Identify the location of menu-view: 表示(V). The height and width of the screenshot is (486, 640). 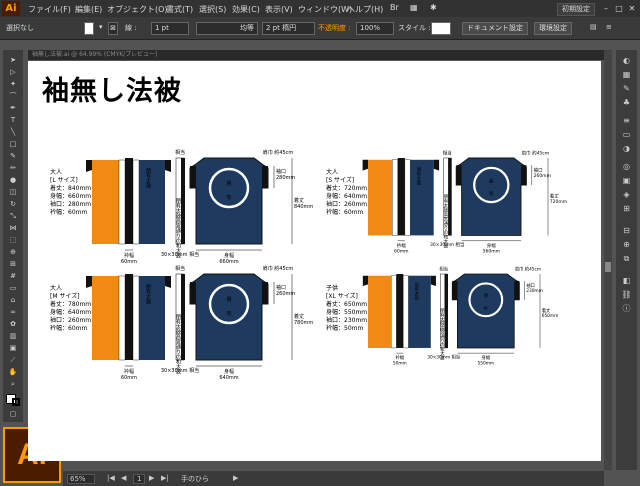
(279, 9).